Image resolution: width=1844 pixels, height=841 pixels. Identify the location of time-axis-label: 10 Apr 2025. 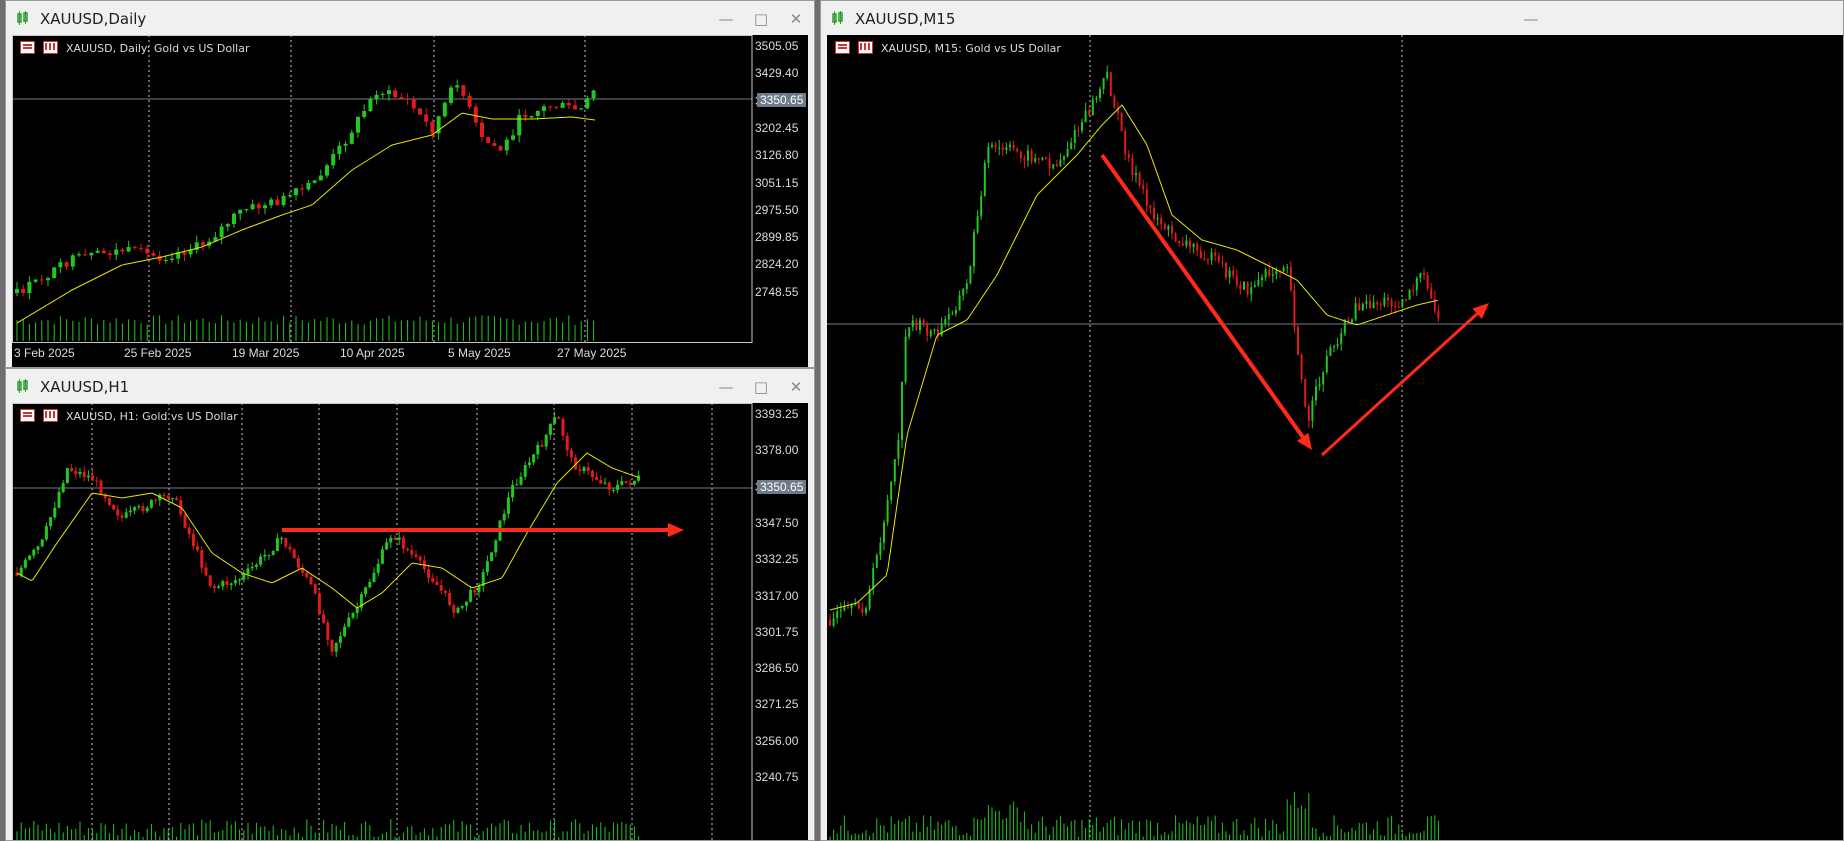
(372, 353).